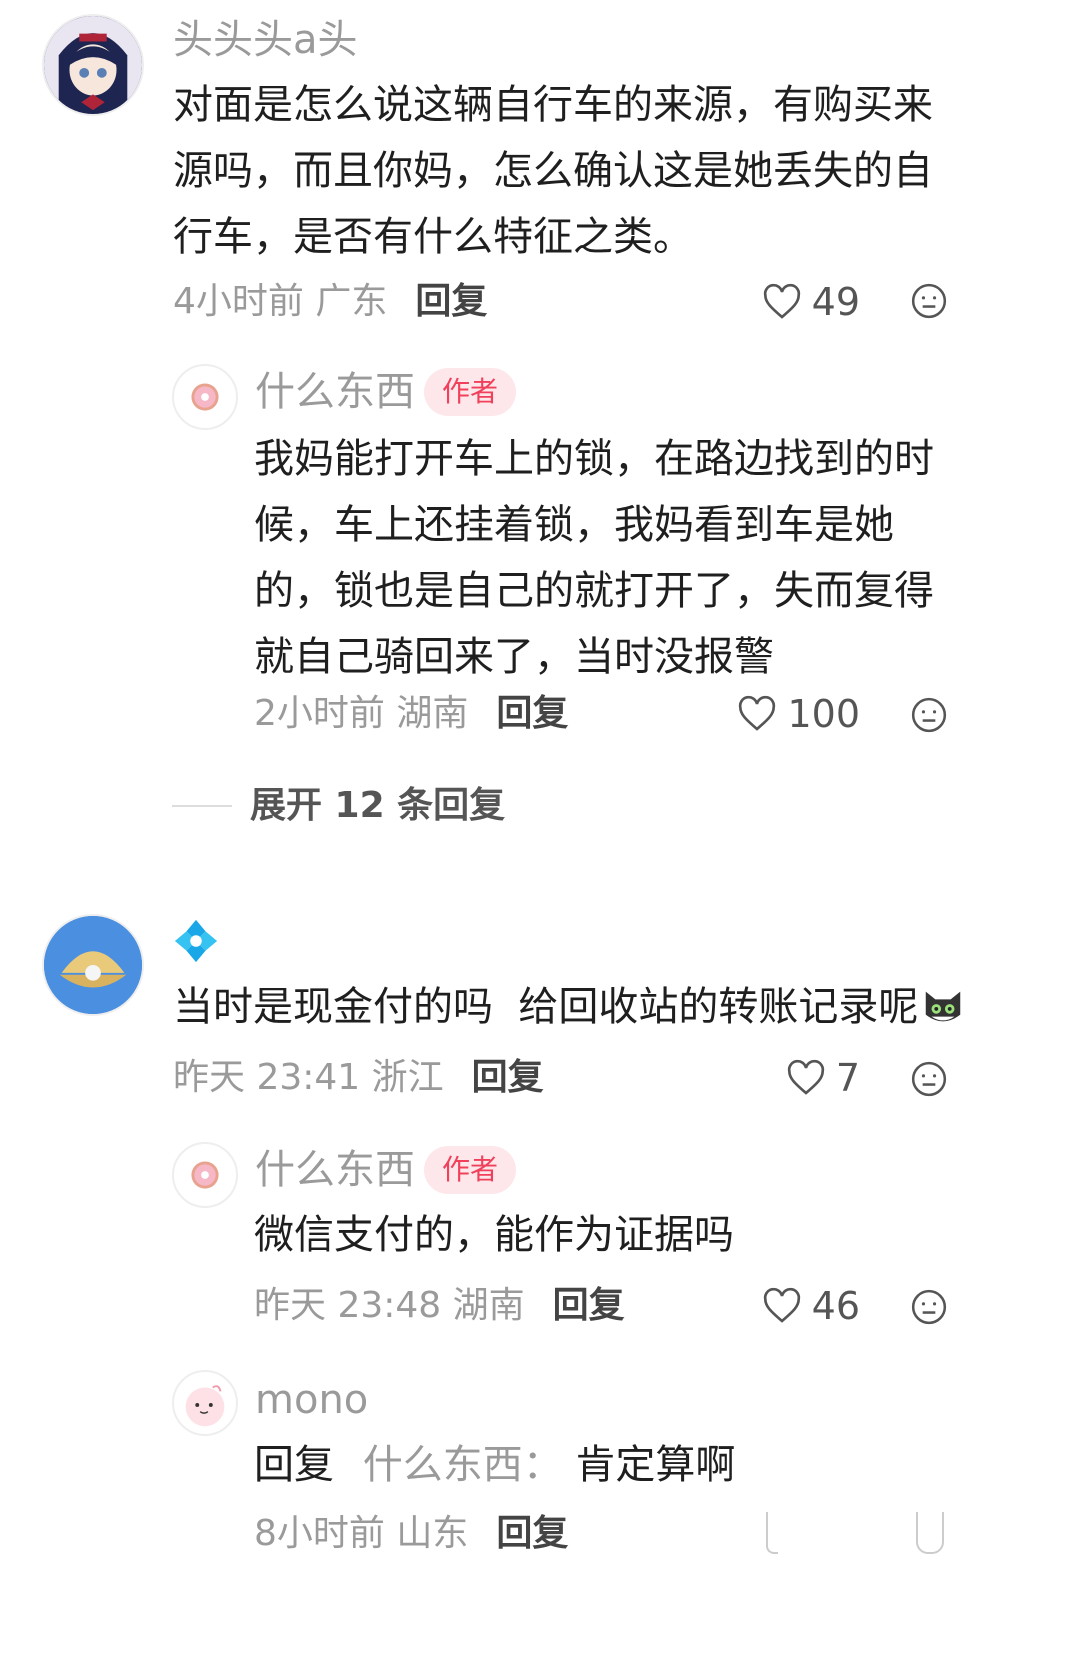  I want to click on avatar-anime-girl-icon, so click(93, 65).